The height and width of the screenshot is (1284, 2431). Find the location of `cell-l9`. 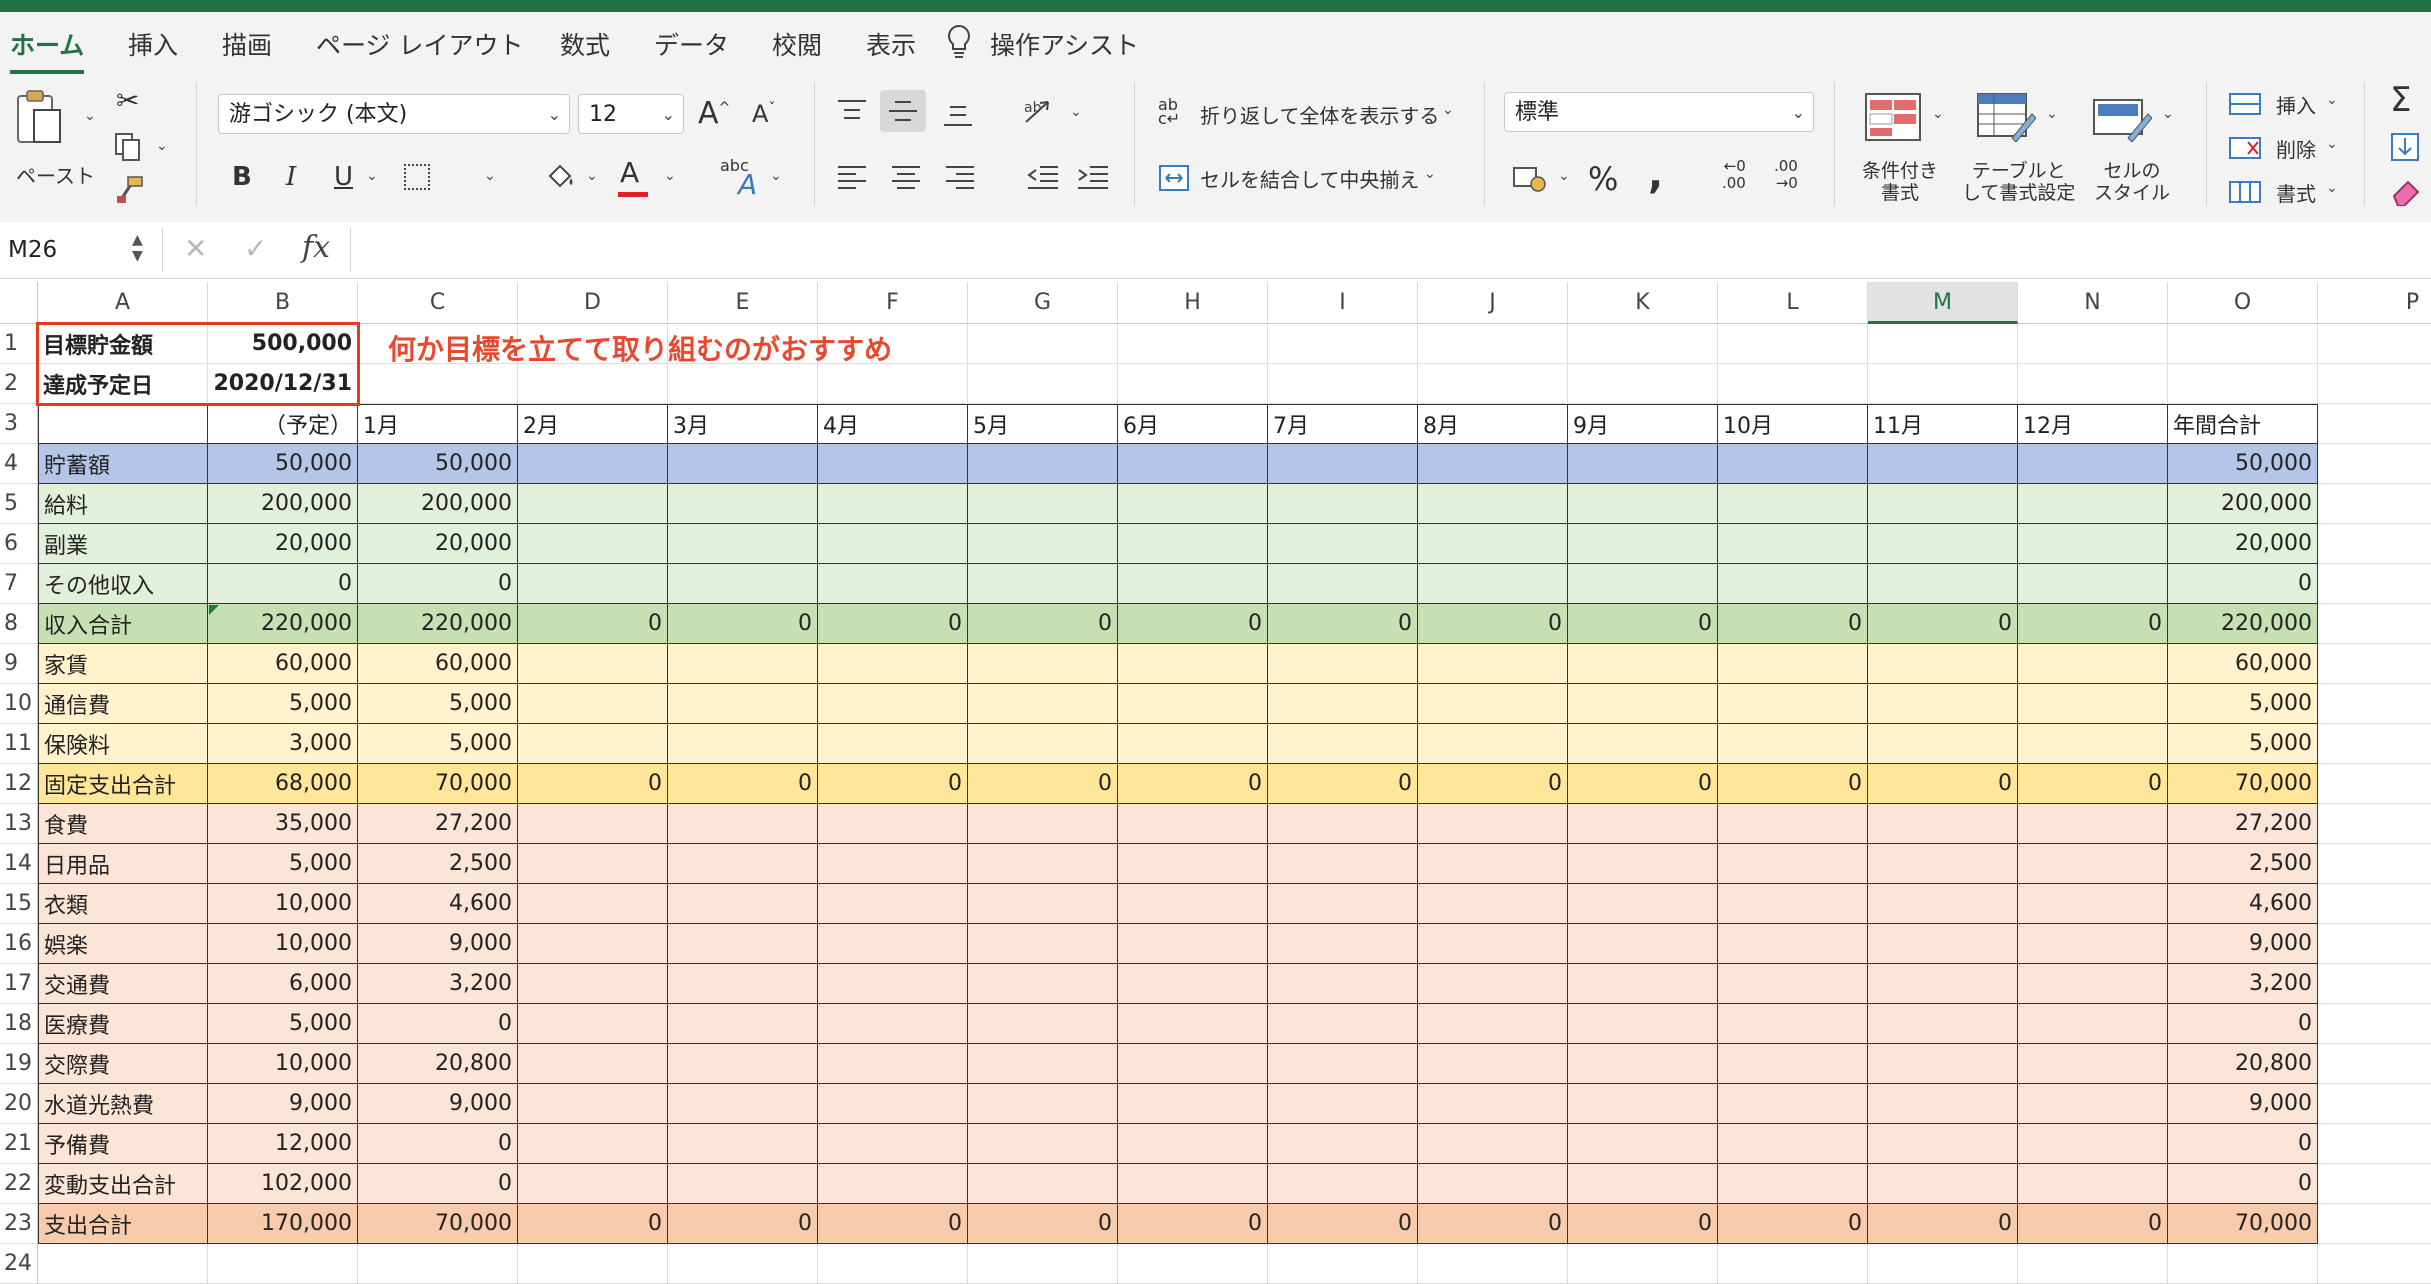

cell-l9 is located at coordinates (1793, 664).